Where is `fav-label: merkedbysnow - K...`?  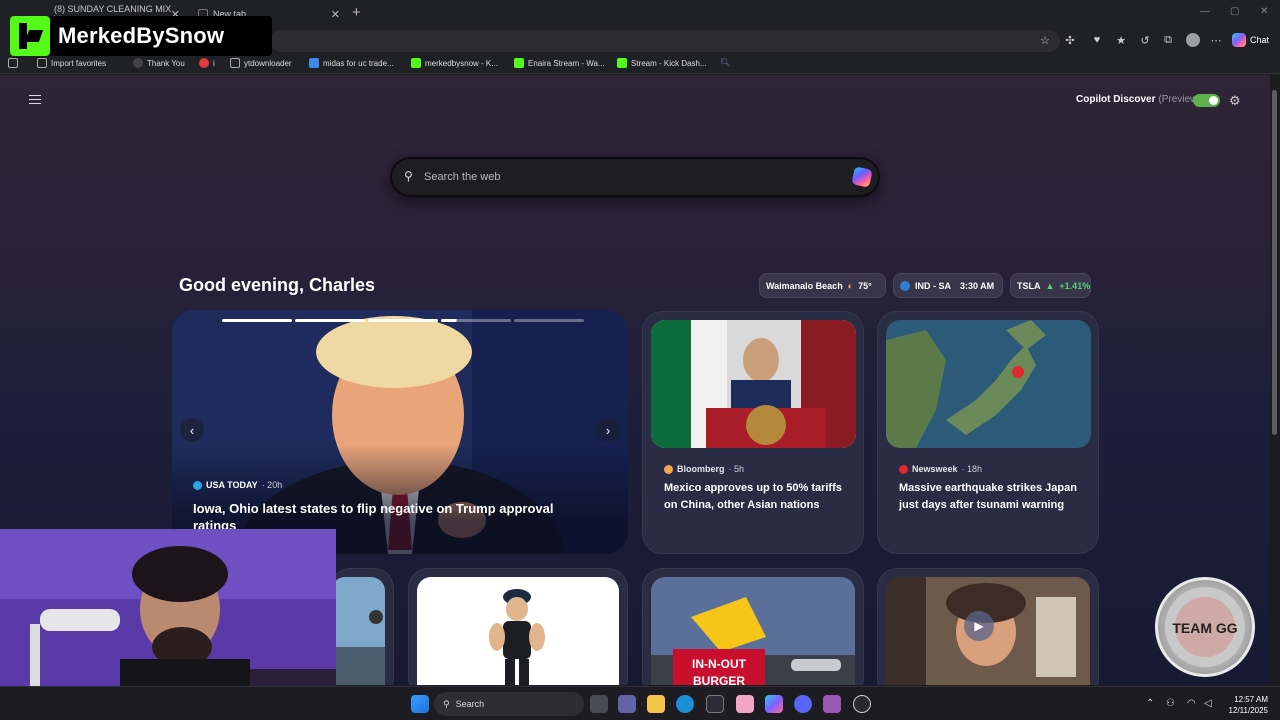 fav-label: merkedbysnow - K... is located at coordinates (461, 63).